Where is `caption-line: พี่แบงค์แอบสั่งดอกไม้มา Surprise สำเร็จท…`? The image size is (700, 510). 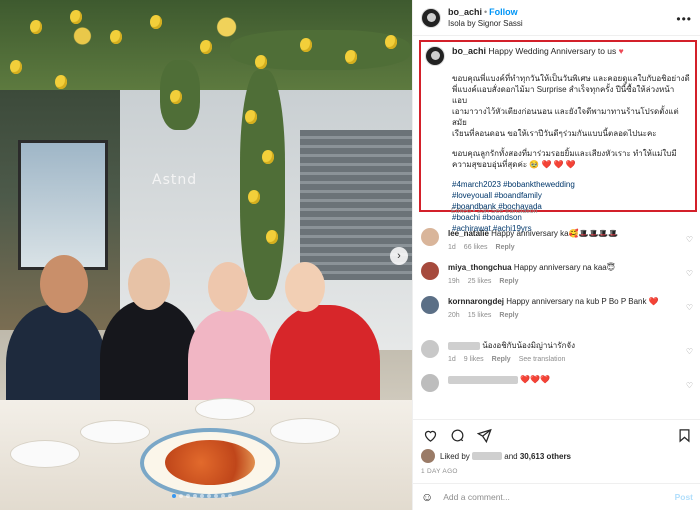
caption-line: พี่แบงค์แอบสั่งดอกไม้มา Surprise สำเร็จท… is located at coordinates (563, 95).